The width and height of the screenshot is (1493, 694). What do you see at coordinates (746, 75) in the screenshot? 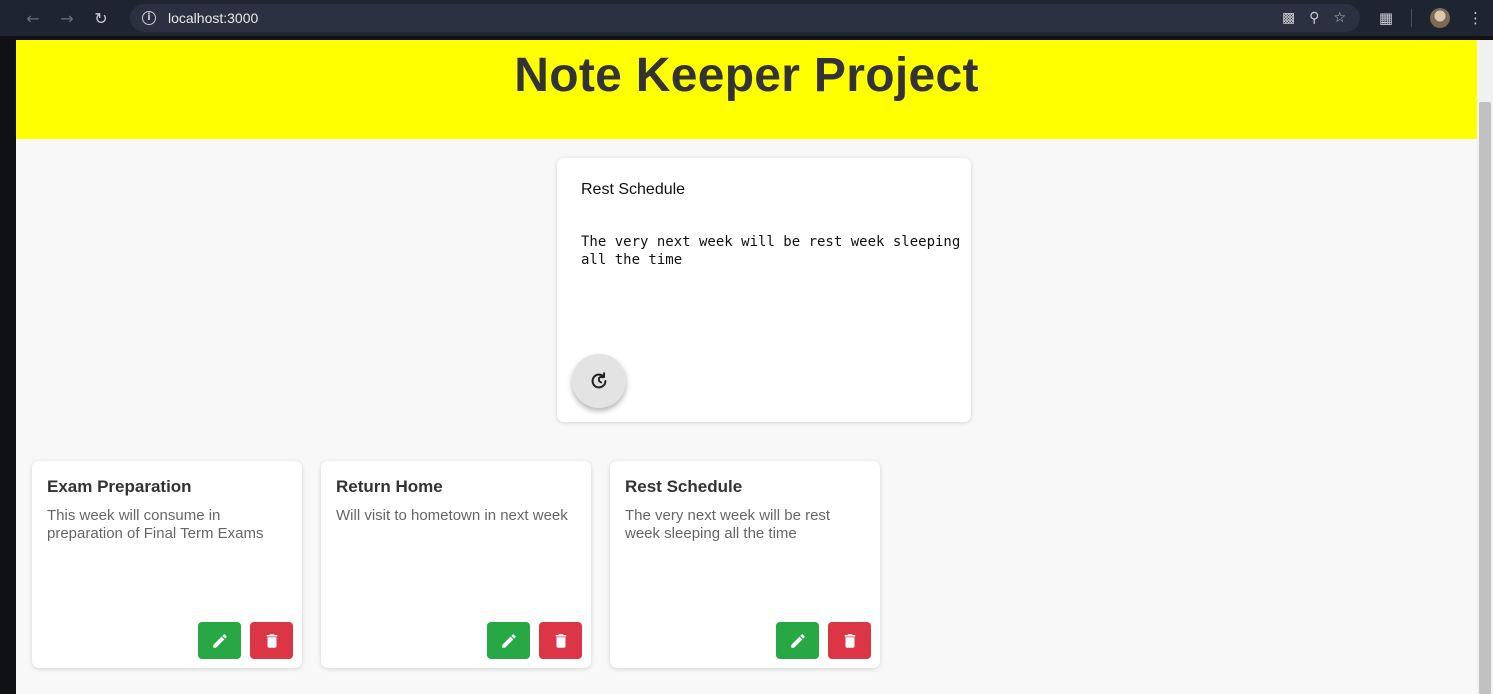
I see `page-title: Note Keeper Project` at bounding box center [746, 75].